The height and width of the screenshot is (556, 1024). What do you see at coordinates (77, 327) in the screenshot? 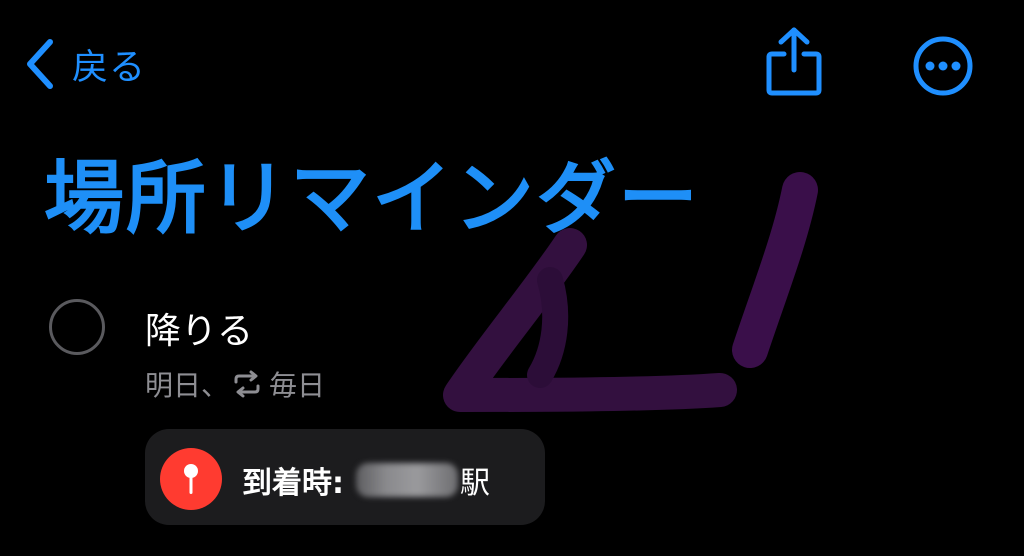
I see `complete-toggle` at bounding box center [77, 327].